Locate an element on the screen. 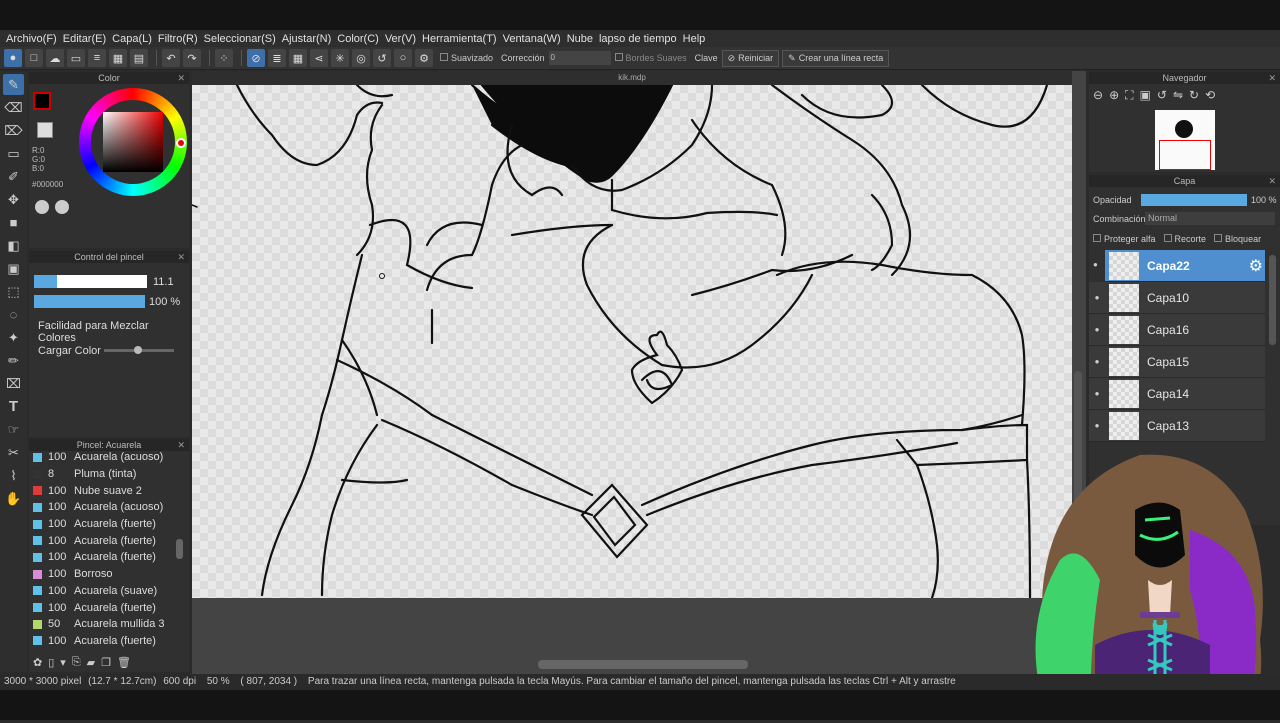 The width and height of the screenshot is (1280, 723). eraser-tool-icon: ⌫ is located at coordinates (13, 107).